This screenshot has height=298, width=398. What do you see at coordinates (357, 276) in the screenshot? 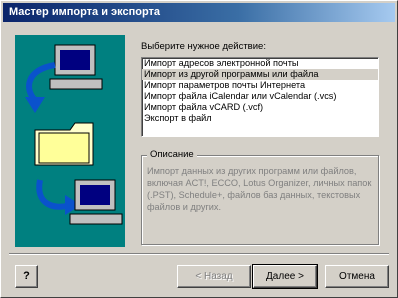
I see `cancel-button: Отмена` at bounding box center [357, 276].